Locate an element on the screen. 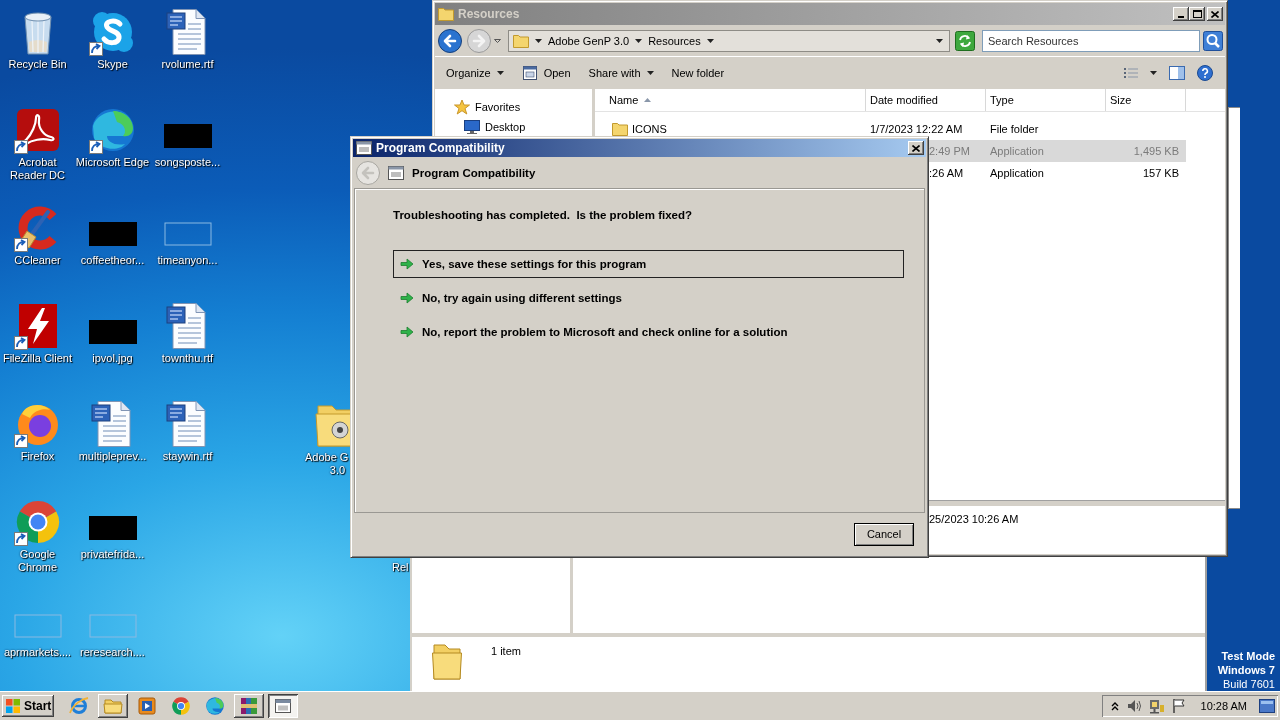  test-mode-text: Build 7601 is located at coordinates (1249, 684).